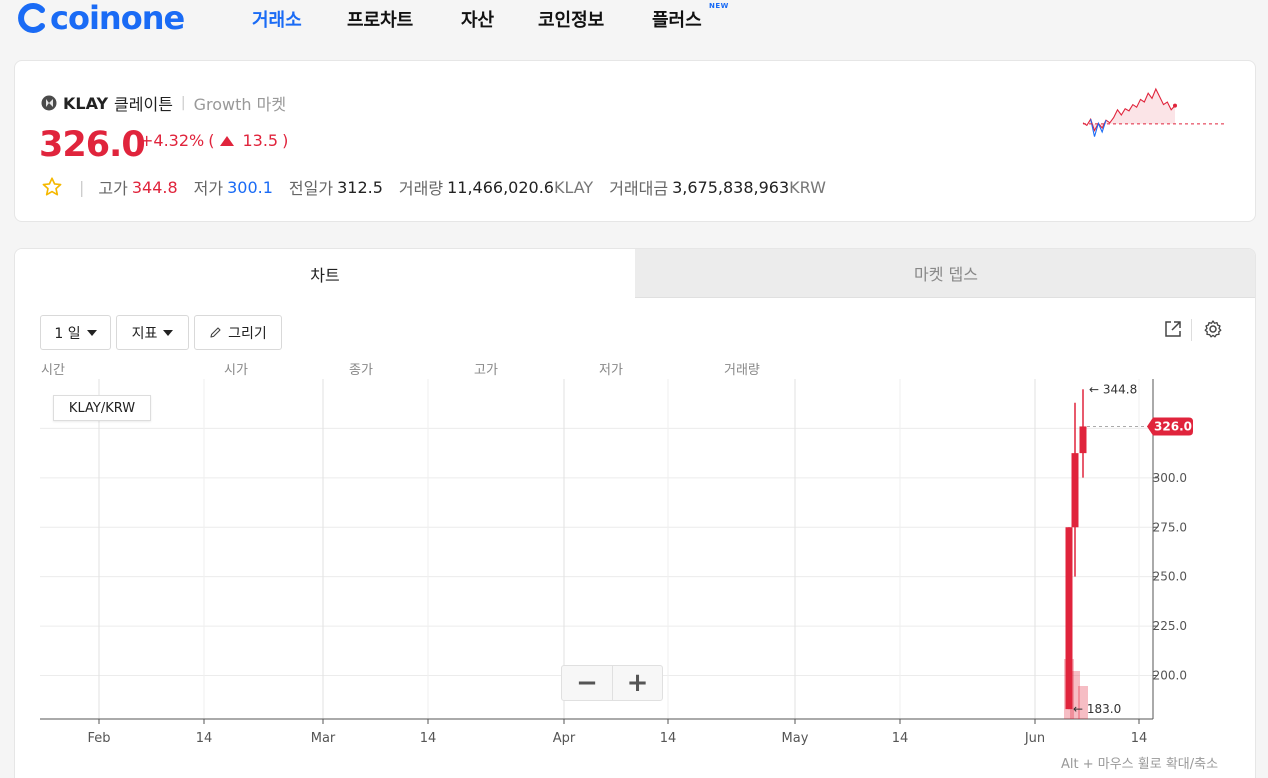  Describe the element at coordinates (31, 18) in the screenshot. I see `coinone-logo-mark` at that location.